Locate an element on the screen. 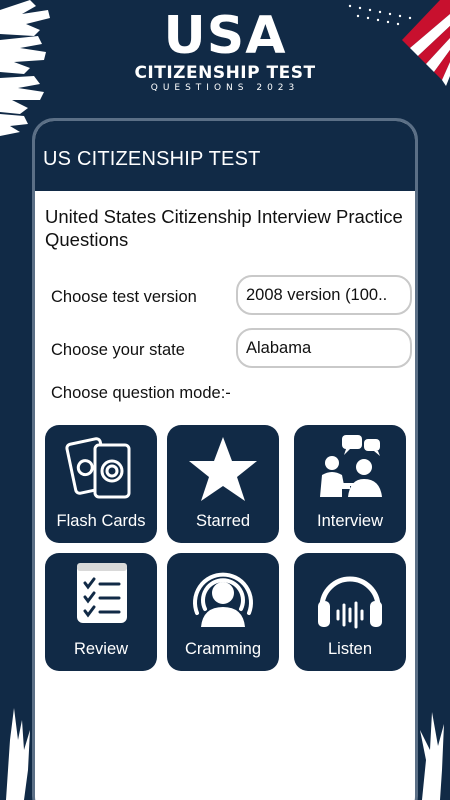  starred-button: Starred is located at coordinates (223, 484).